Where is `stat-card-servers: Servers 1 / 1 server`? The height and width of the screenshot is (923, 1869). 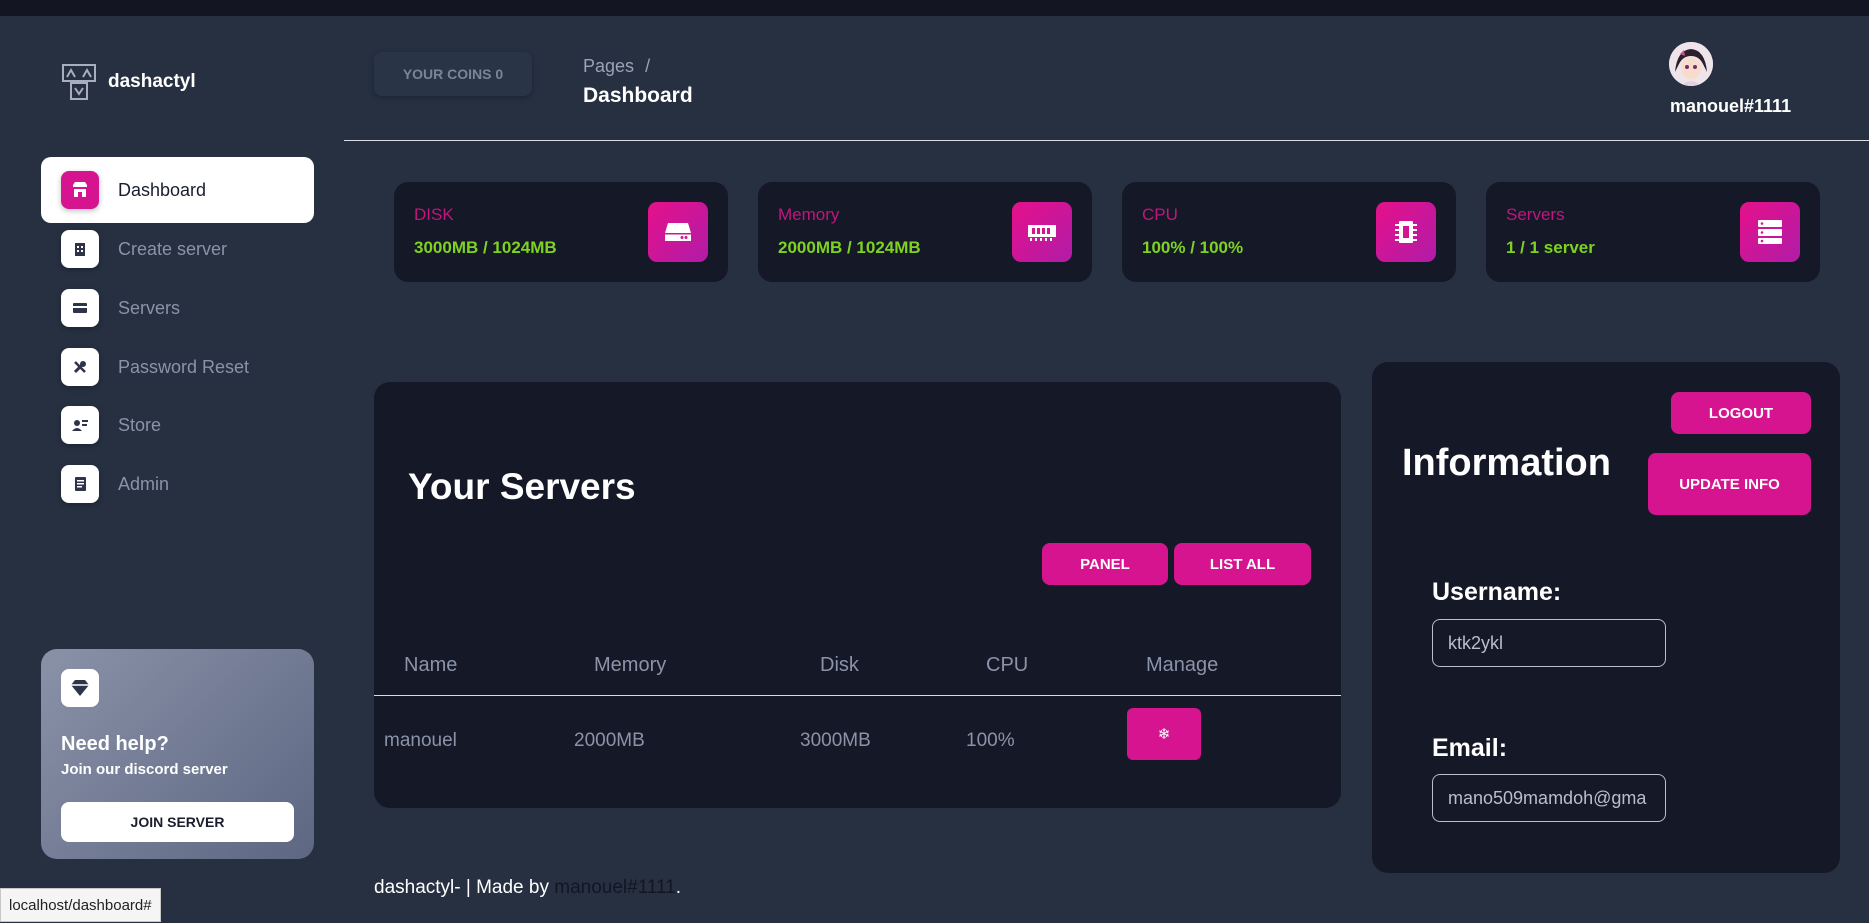
stat-card-servers: Servers 1 / 1 server is located at coordinates (1653, 232).